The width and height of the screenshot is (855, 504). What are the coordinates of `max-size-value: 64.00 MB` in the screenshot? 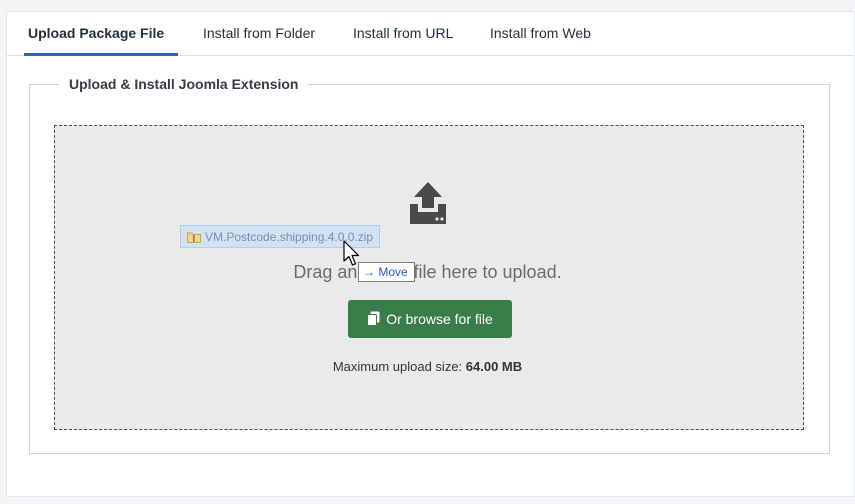 It's located at (494, 366).